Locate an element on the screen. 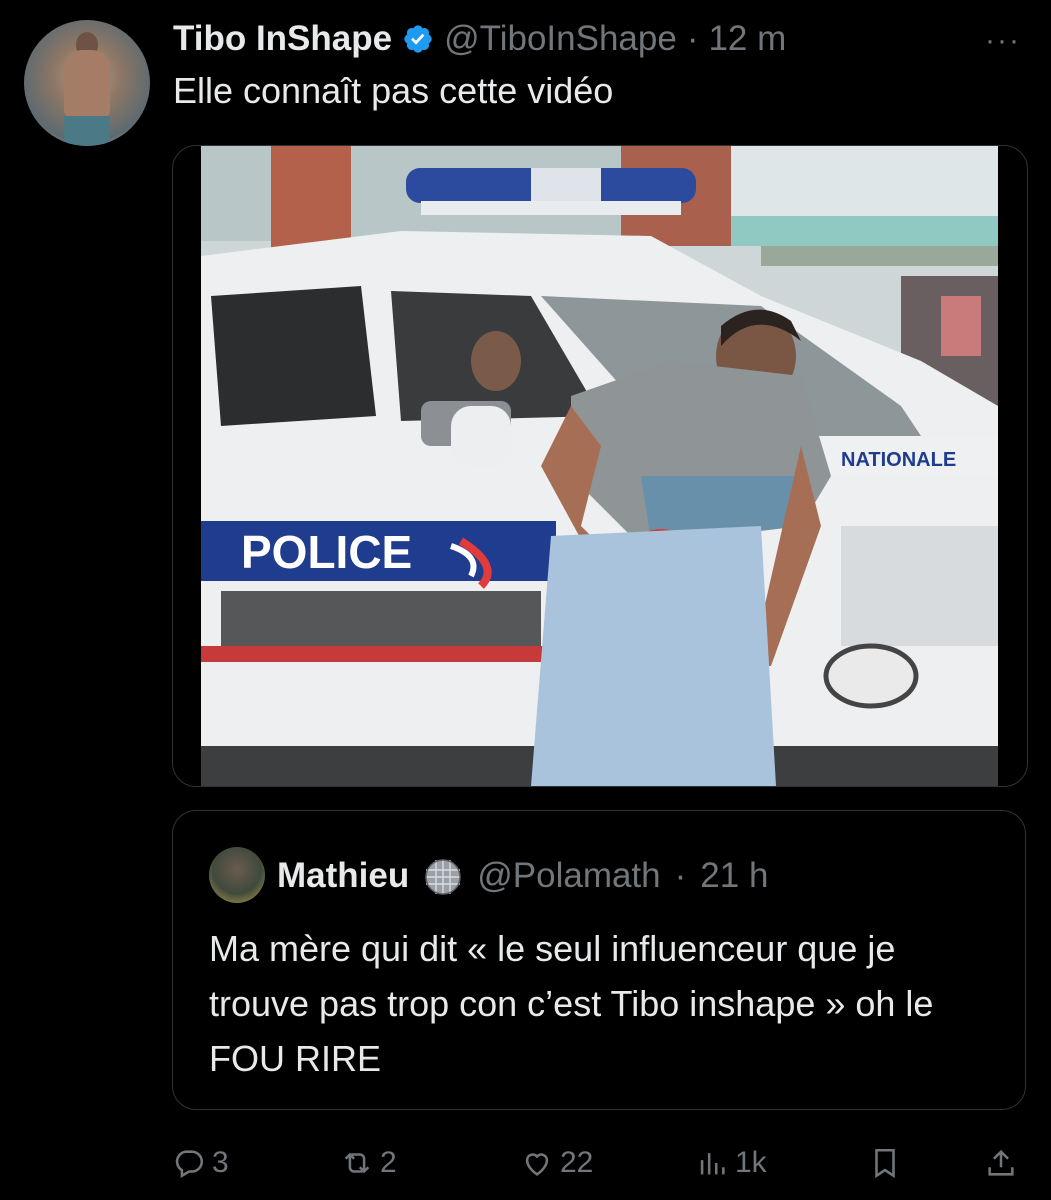  avatar-pants is located at coordinates (87, 131).